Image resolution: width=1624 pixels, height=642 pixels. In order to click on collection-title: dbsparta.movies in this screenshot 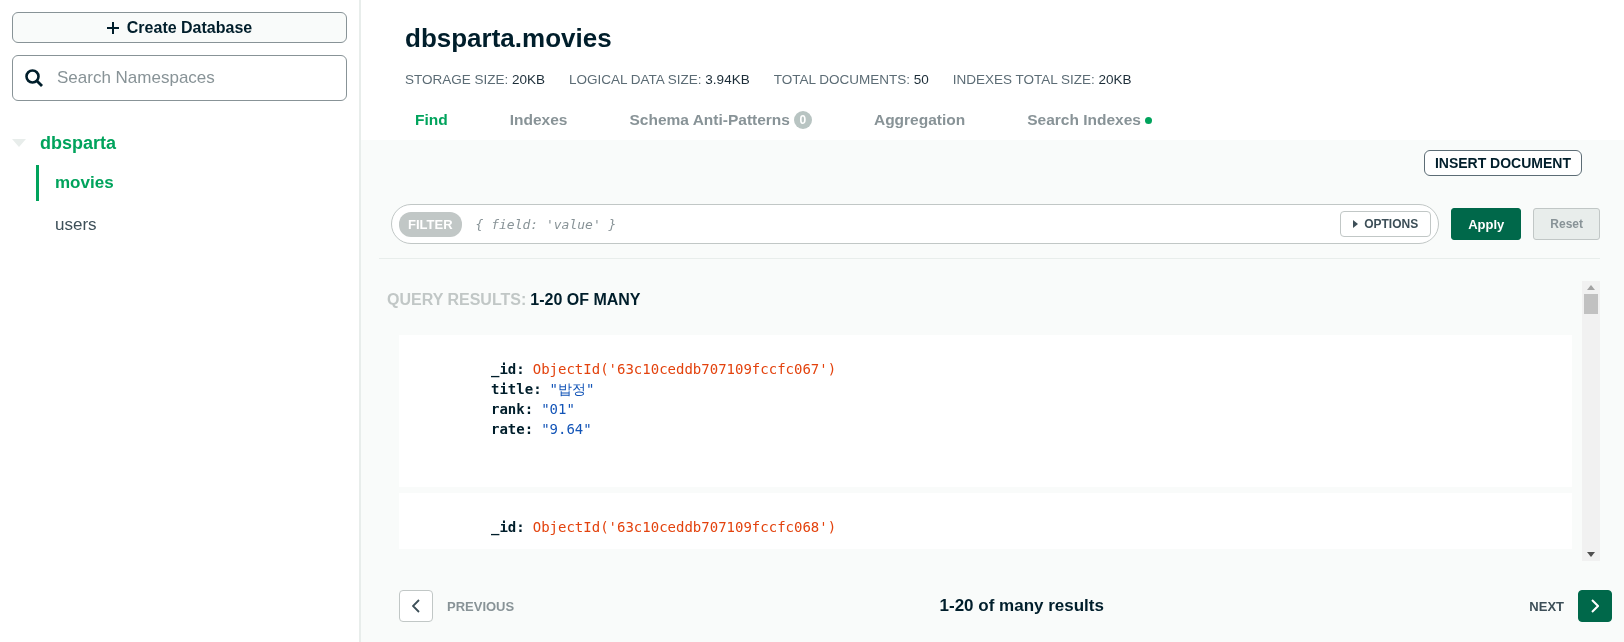, I will do `click(509, 38)`.